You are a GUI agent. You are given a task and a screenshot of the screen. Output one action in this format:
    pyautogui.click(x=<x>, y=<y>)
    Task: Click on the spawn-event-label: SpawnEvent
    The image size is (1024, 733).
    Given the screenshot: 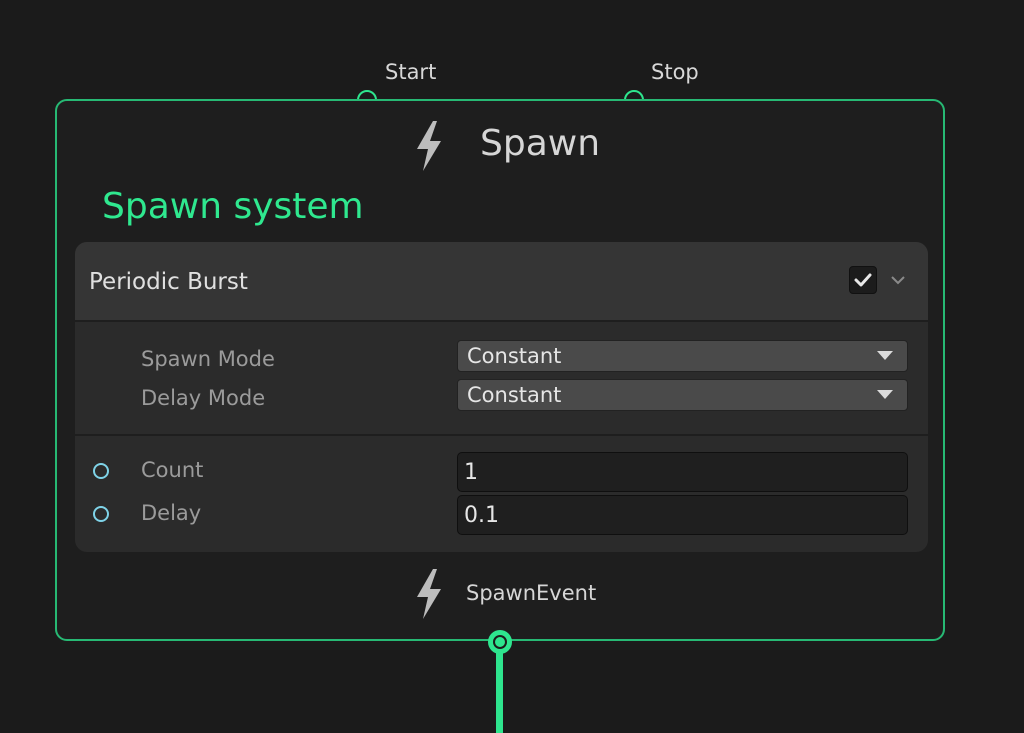 What is the action you would take?
    pyautogui.click(x=531, y=593)
    